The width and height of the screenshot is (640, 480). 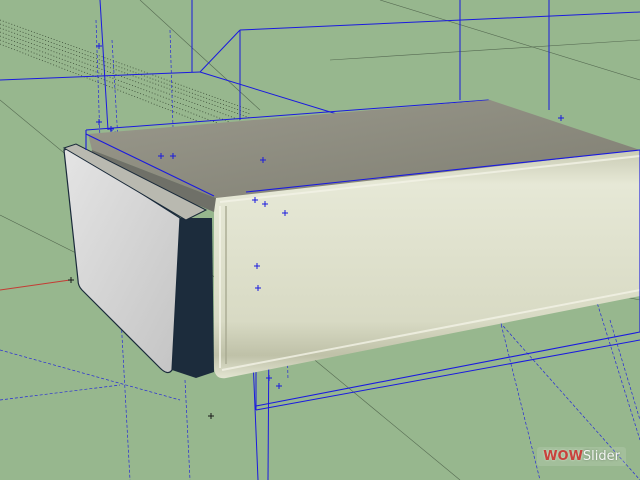 What do you see at coordinates (601, 456) in the screenshot?
I see `watermark-rest: Slider` at bounding box center [601, 456].